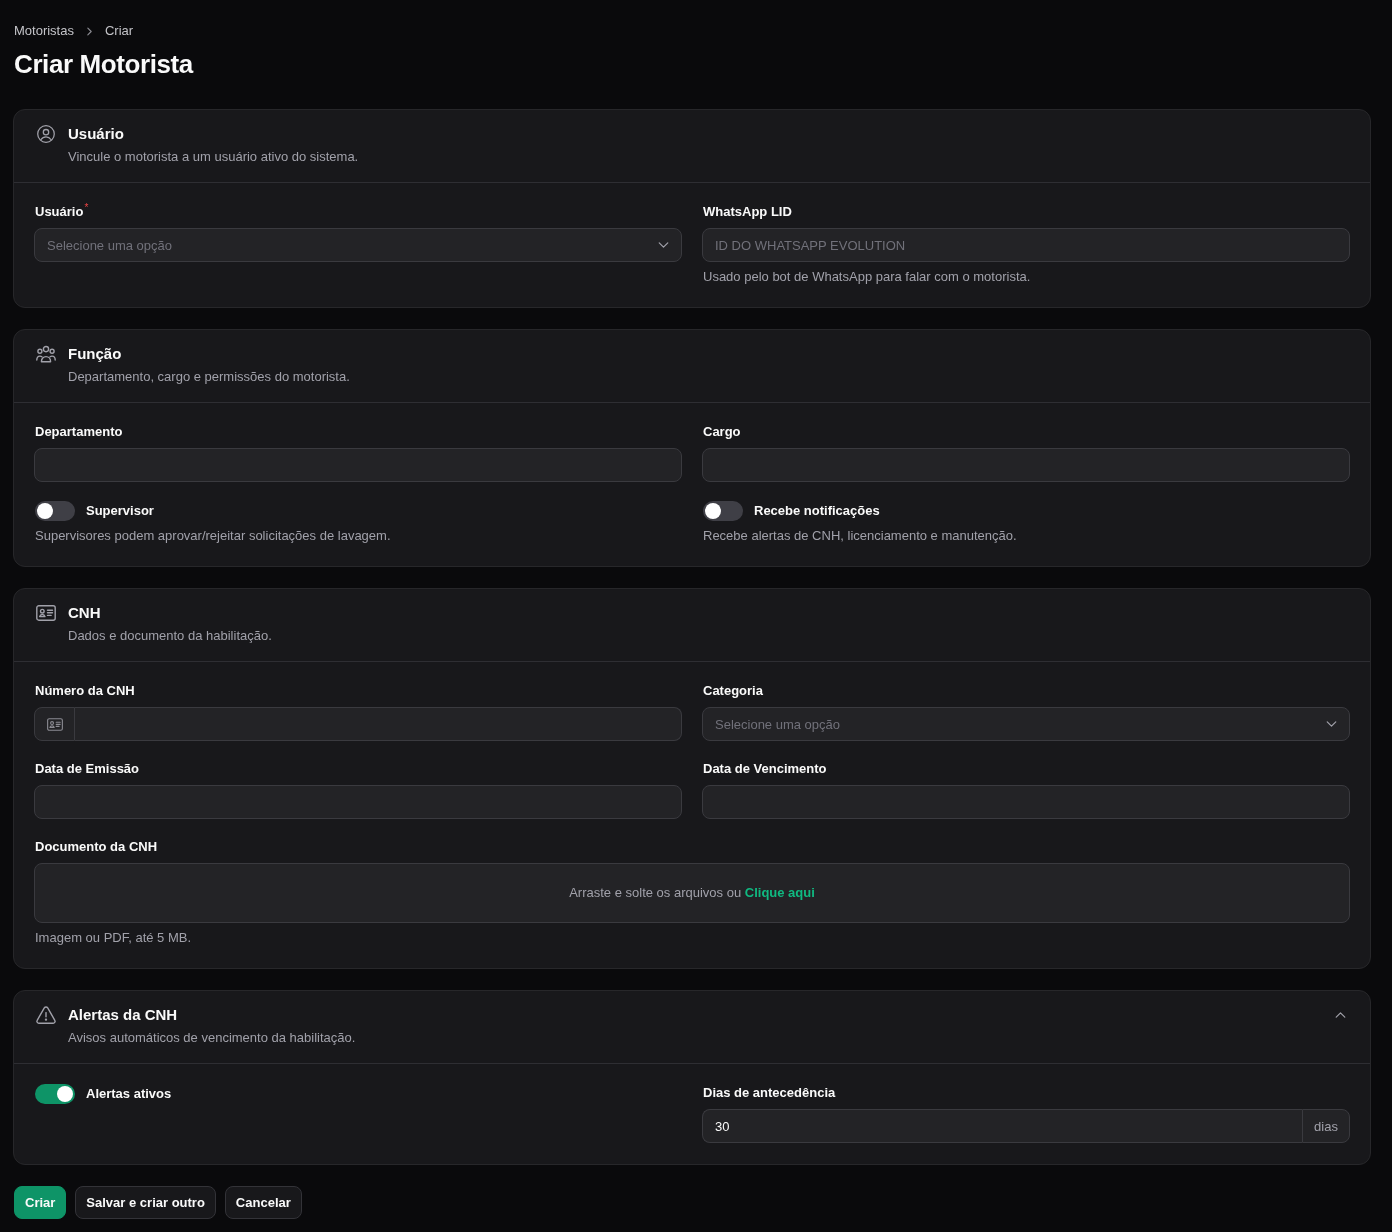 Image resolution: width=1392 pixels, height=1232 pixels. I want to click on field-label: Data de Emissão, so click(87, 769).